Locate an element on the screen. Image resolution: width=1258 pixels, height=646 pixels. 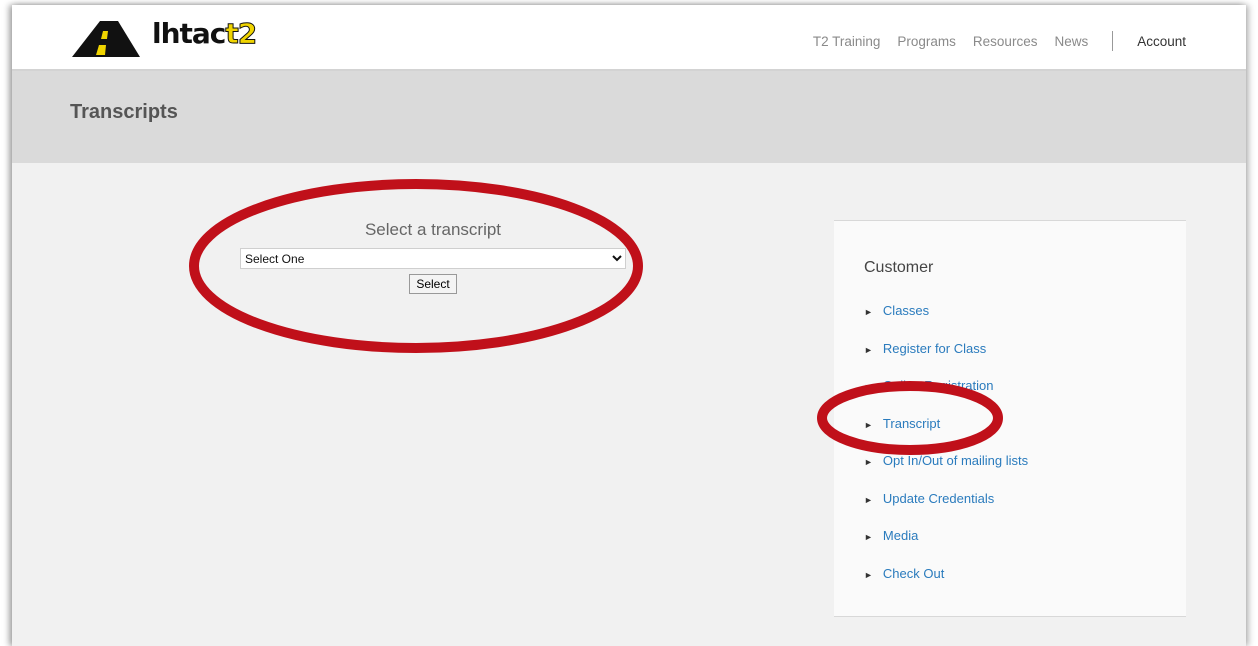
site-logo: lhtact2 is located at coordinates (205, 34).